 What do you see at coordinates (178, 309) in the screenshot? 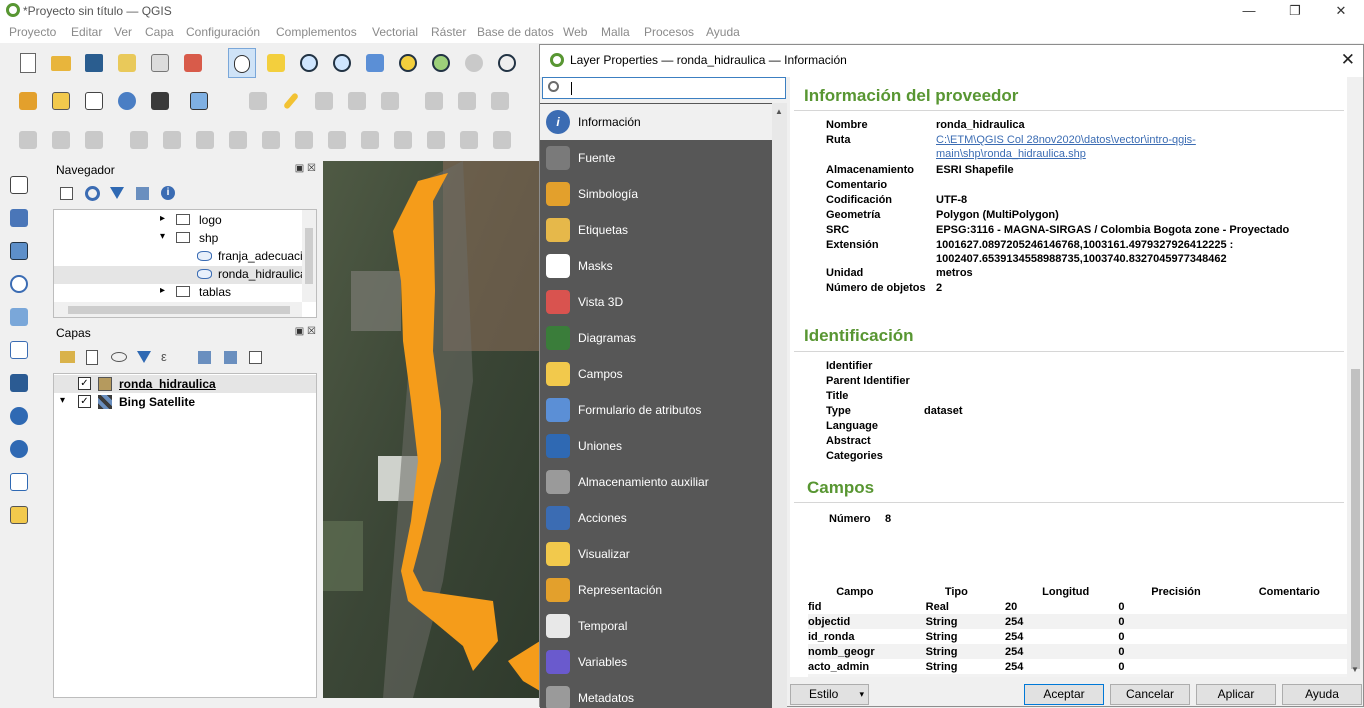
I see `browser-hscrollbar` at bounding box center [178, 309].